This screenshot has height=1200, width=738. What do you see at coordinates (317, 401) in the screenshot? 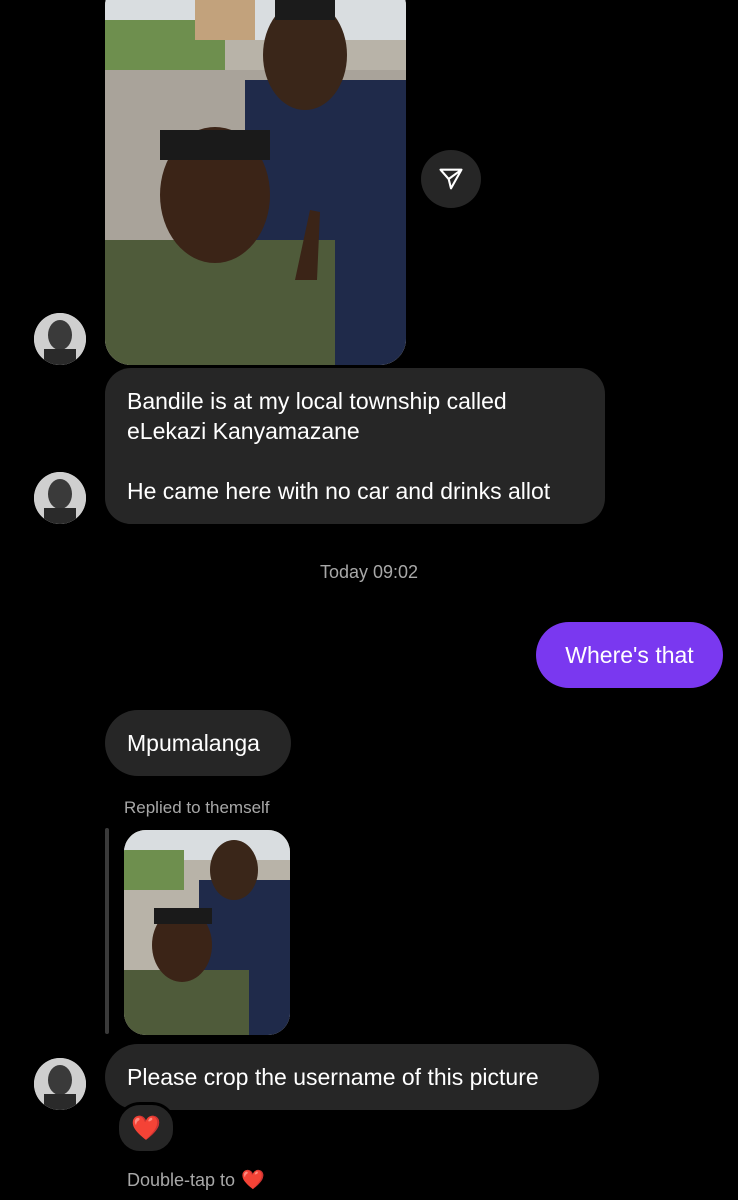
I see `message-text: Bandile is at my local township called` at bounding box center [317, 401].